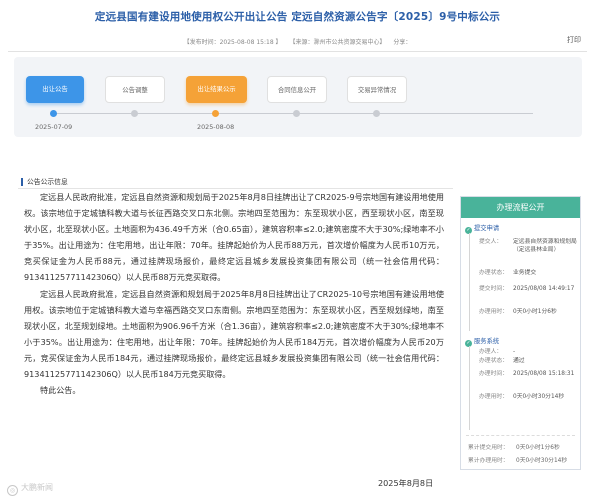 The width and height of the screenshot is (595, 504). I want to click on step-exception: 交易异常情况, so click(377, 89).